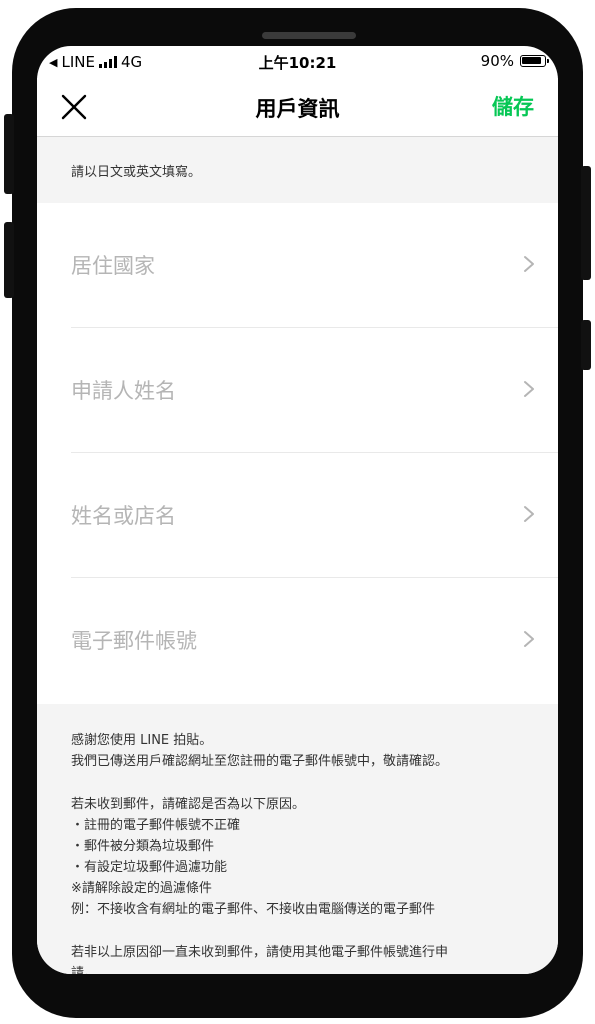 Image resolution: width=595 pixels, height=1024 pixels. What do you see at coordinates (297, 515) in the screenshot?
I see `field-row-name-or-shop: 姓名或店名` at bounding box center [297, 515].